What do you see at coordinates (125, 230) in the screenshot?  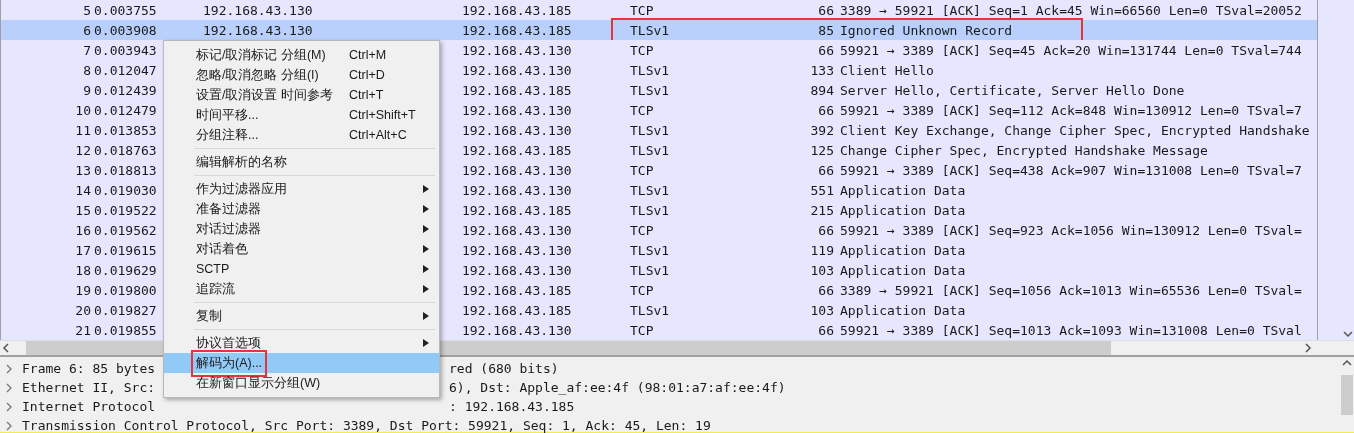 I see `table-cell-text: 0.019562` at bounding box center [125, 230].